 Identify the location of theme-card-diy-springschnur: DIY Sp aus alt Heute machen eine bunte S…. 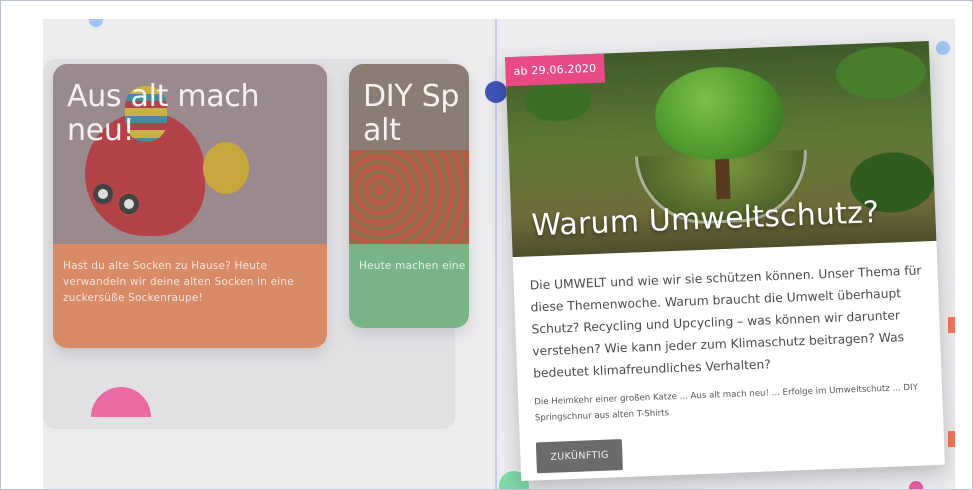
(409, 196).